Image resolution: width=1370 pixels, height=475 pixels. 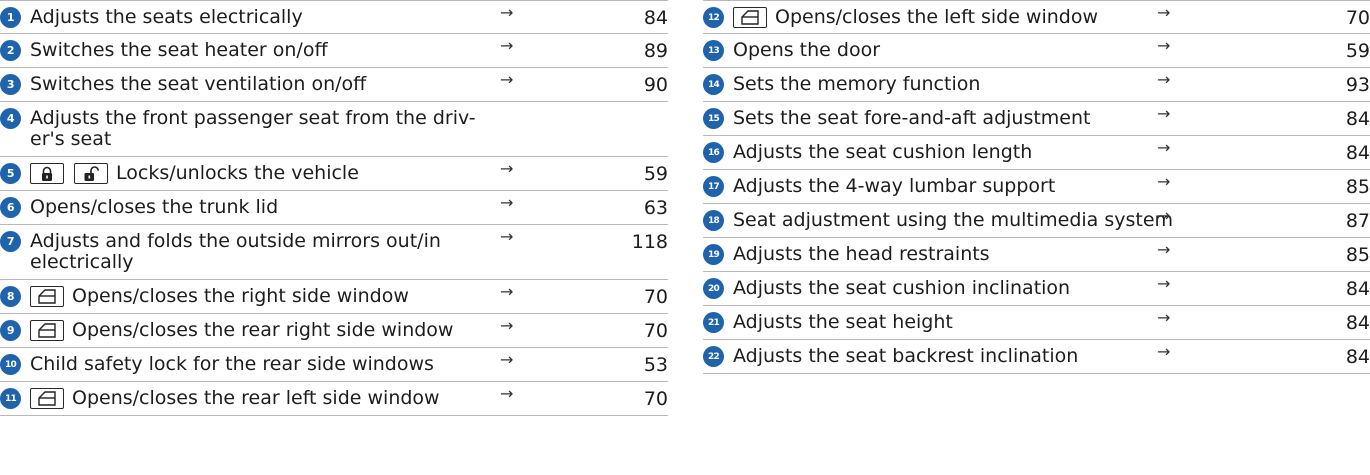 I want to click on item-description: Opens/closes the rear left side window, so click(x=256, y=398).